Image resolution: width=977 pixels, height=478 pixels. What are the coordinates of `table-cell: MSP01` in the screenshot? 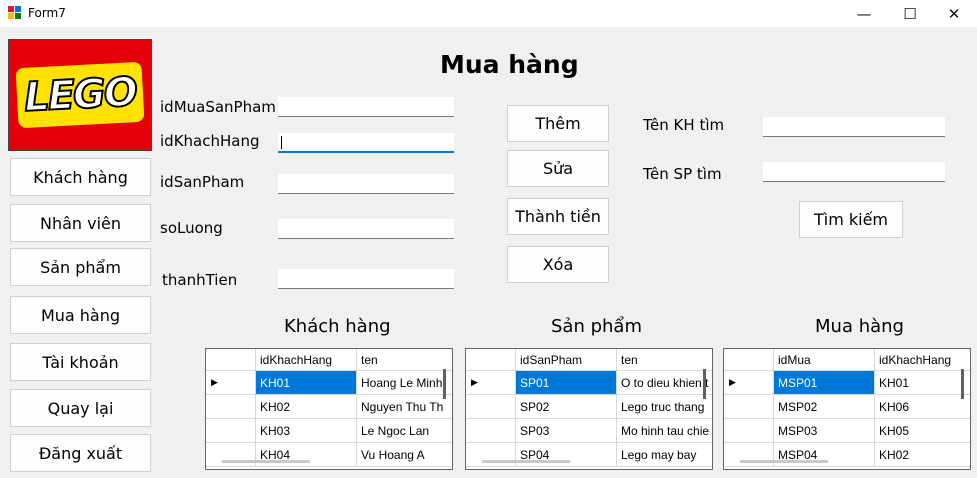 It's located at (824, 383).